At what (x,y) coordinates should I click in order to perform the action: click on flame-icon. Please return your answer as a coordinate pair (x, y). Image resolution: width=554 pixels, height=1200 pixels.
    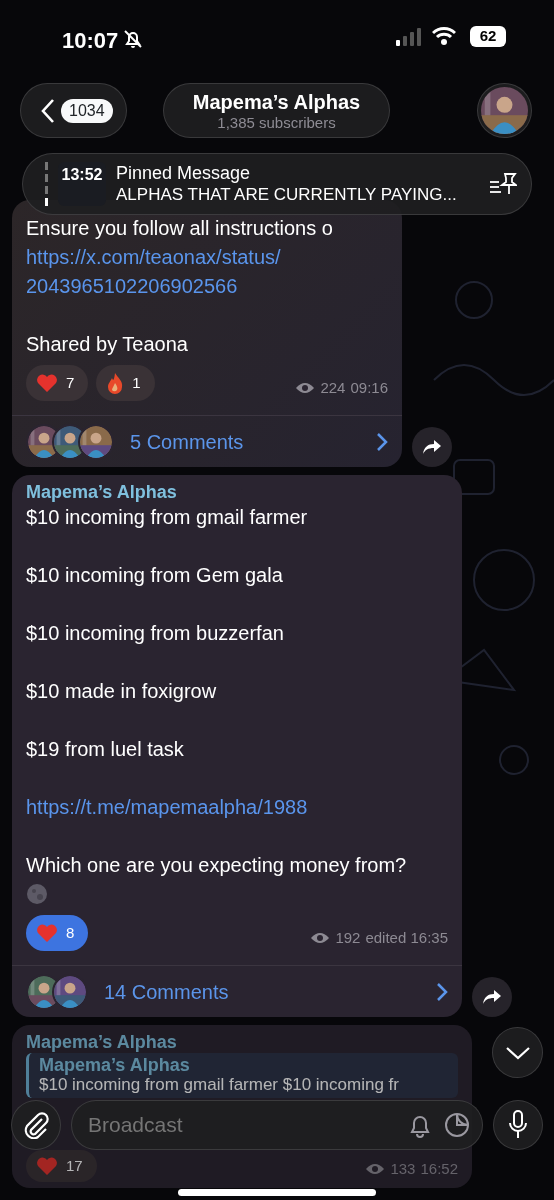
    Looking at the image, I should click on (115, 383).